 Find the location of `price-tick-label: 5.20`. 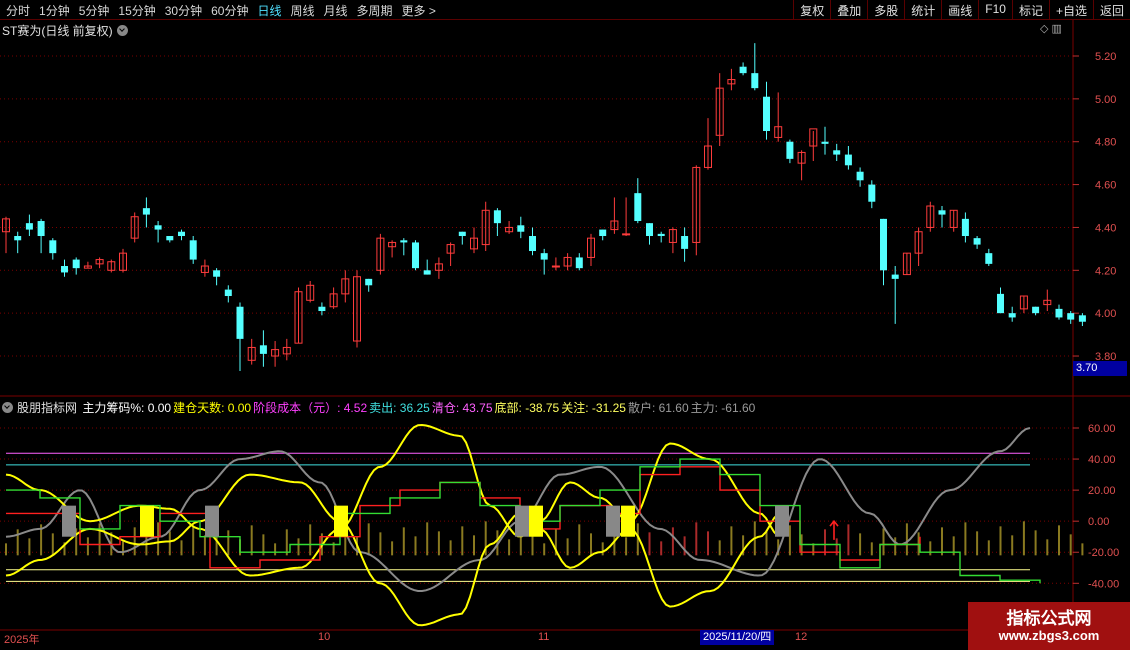

price-tick-label: 5.20 is located at coordinates (1105, 57).